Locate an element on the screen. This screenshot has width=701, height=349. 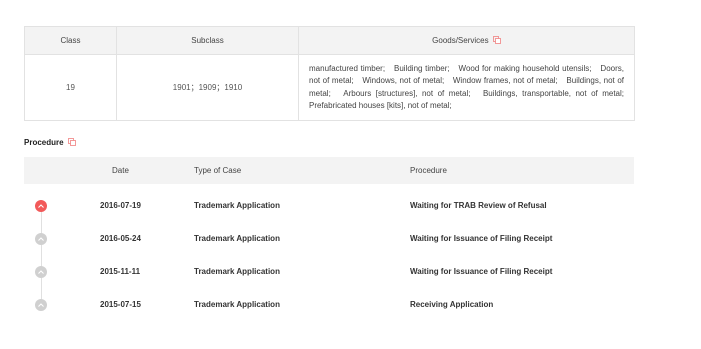
subclass-header: Subclass is located at coordinates (207, 40).